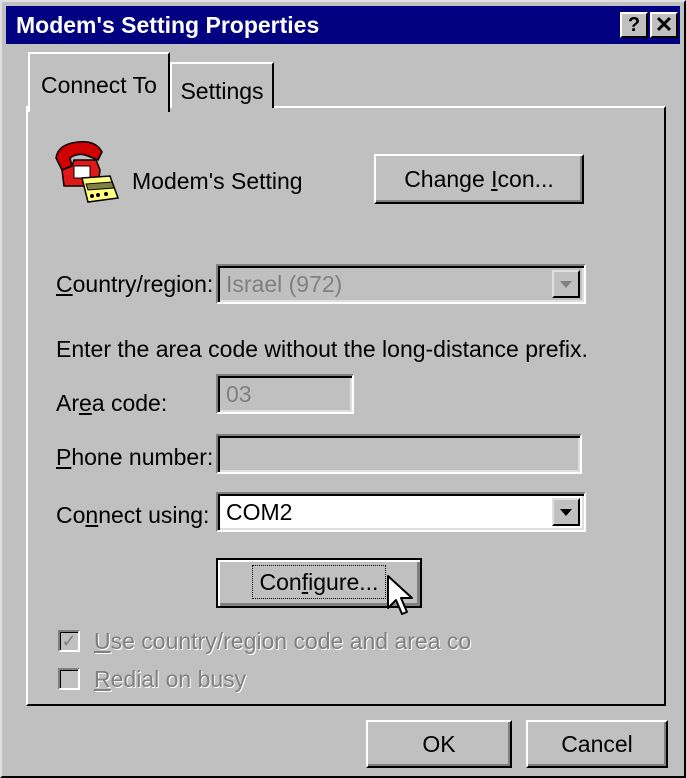 The width and height of the screenshot is (686, 778). Describe the element at coordinates (401, 284) in the screenshot. I see `country-region-select: Israel (972)` at that location.